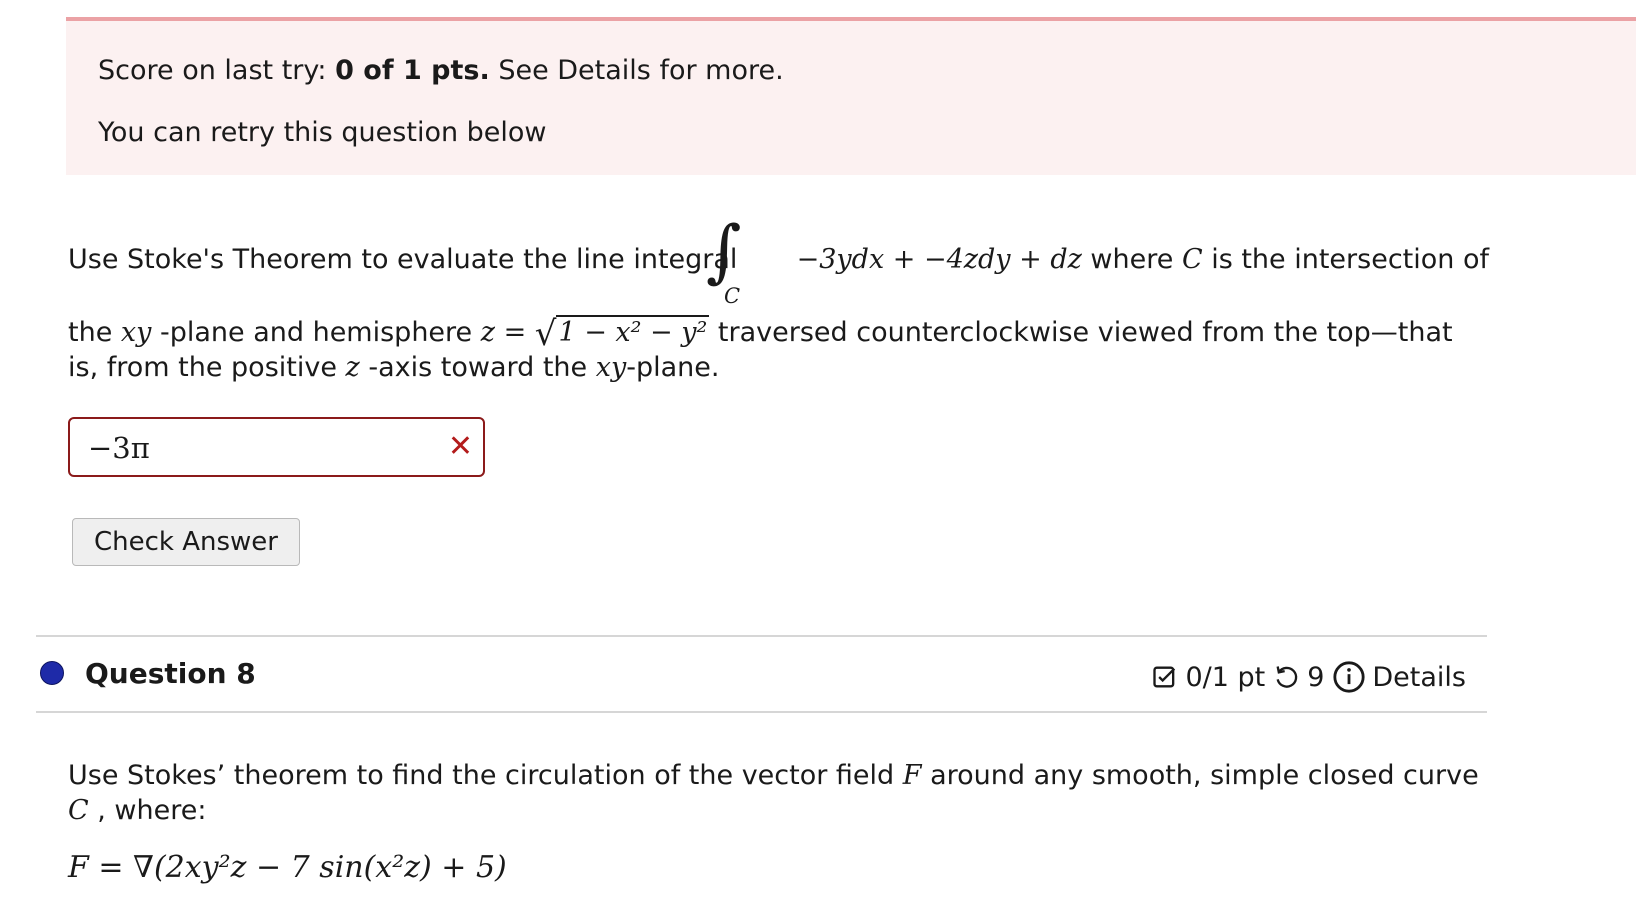 This screenshot has height=902, width=1636. Describe the element at coordinates (545, 334) in the screenshot. I see `sqrt-sign: √` at that location.